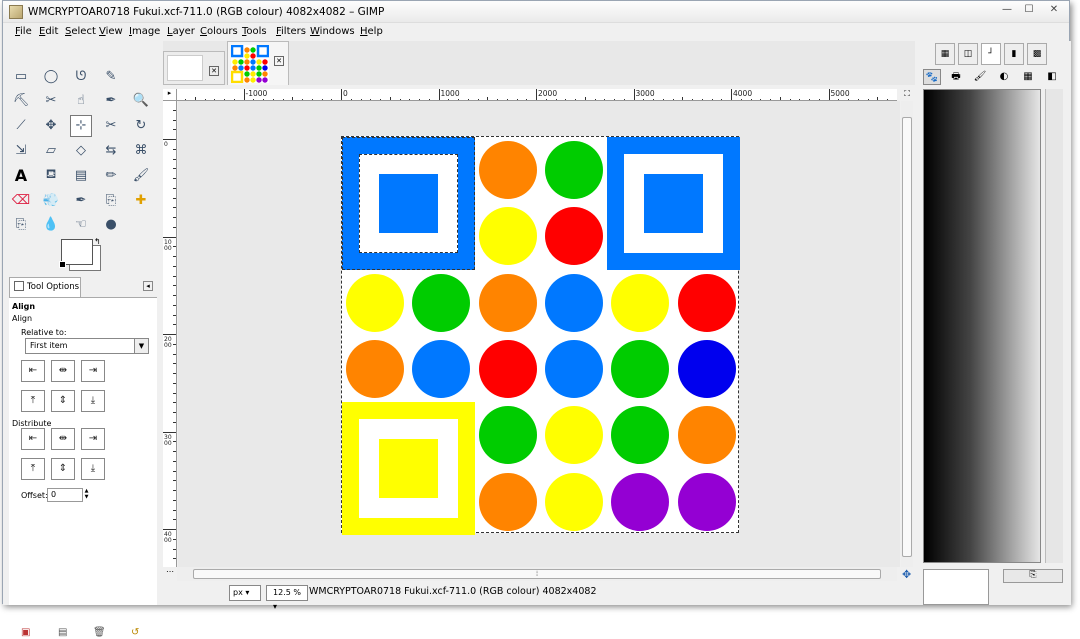  What do you see at coordinates (219, 31) in the screenshot?
I see `menu-colours: Colours` at bounding box center [219, 31].